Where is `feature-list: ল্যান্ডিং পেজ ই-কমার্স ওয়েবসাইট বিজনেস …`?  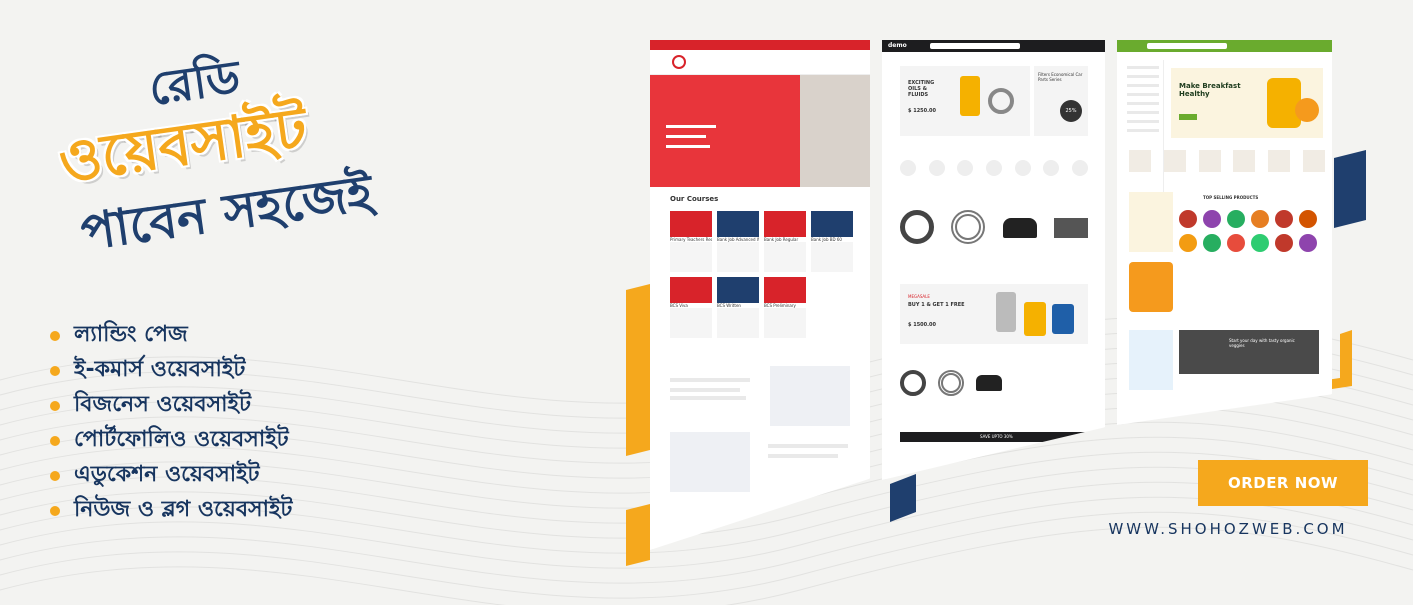 feature-list: ল্যান্ডিং পেজ ই-কমার্স ওয়েবসাইট বিজনেস … is located at coordinates (171, 423).